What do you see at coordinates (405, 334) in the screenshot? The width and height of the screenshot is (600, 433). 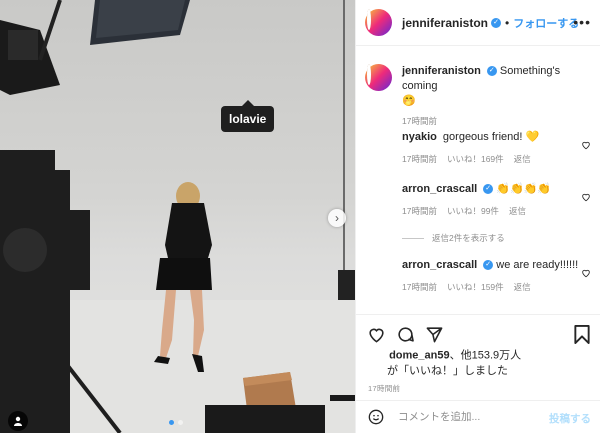 I see `comment-bubble-icon` at bounding box center [405, 334].